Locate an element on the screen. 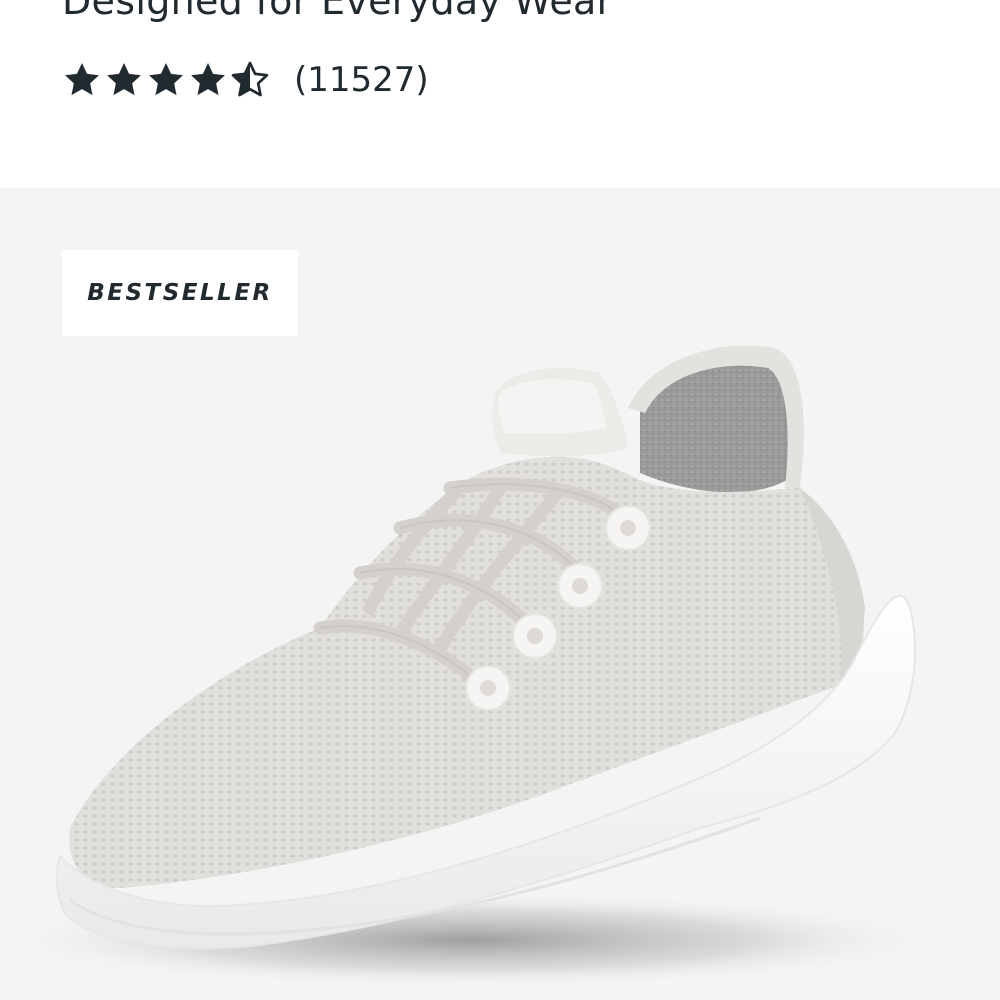 This screenshot has height=1000, width=1000. star-half-icon is located at coordinates (250, 79).